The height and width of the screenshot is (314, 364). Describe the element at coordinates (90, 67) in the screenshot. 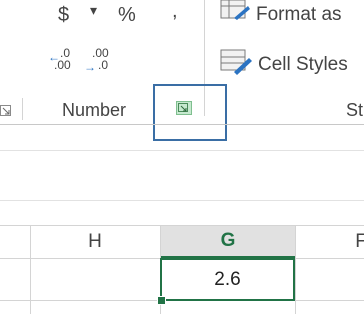

I see `arrow-right-icon: →` at that location.